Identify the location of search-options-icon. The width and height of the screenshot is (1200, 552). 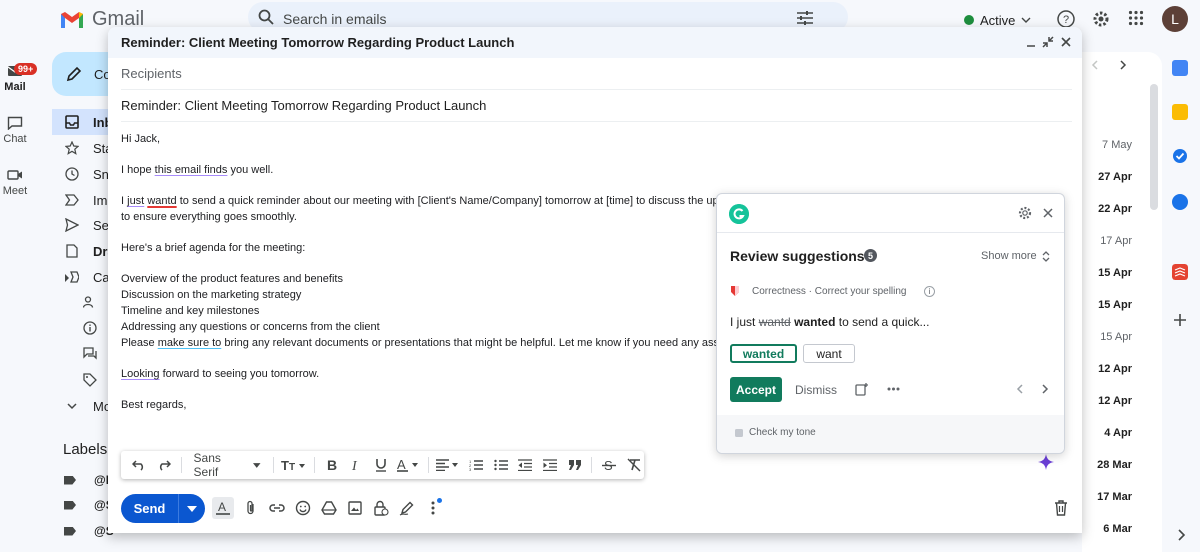
(805, 18).